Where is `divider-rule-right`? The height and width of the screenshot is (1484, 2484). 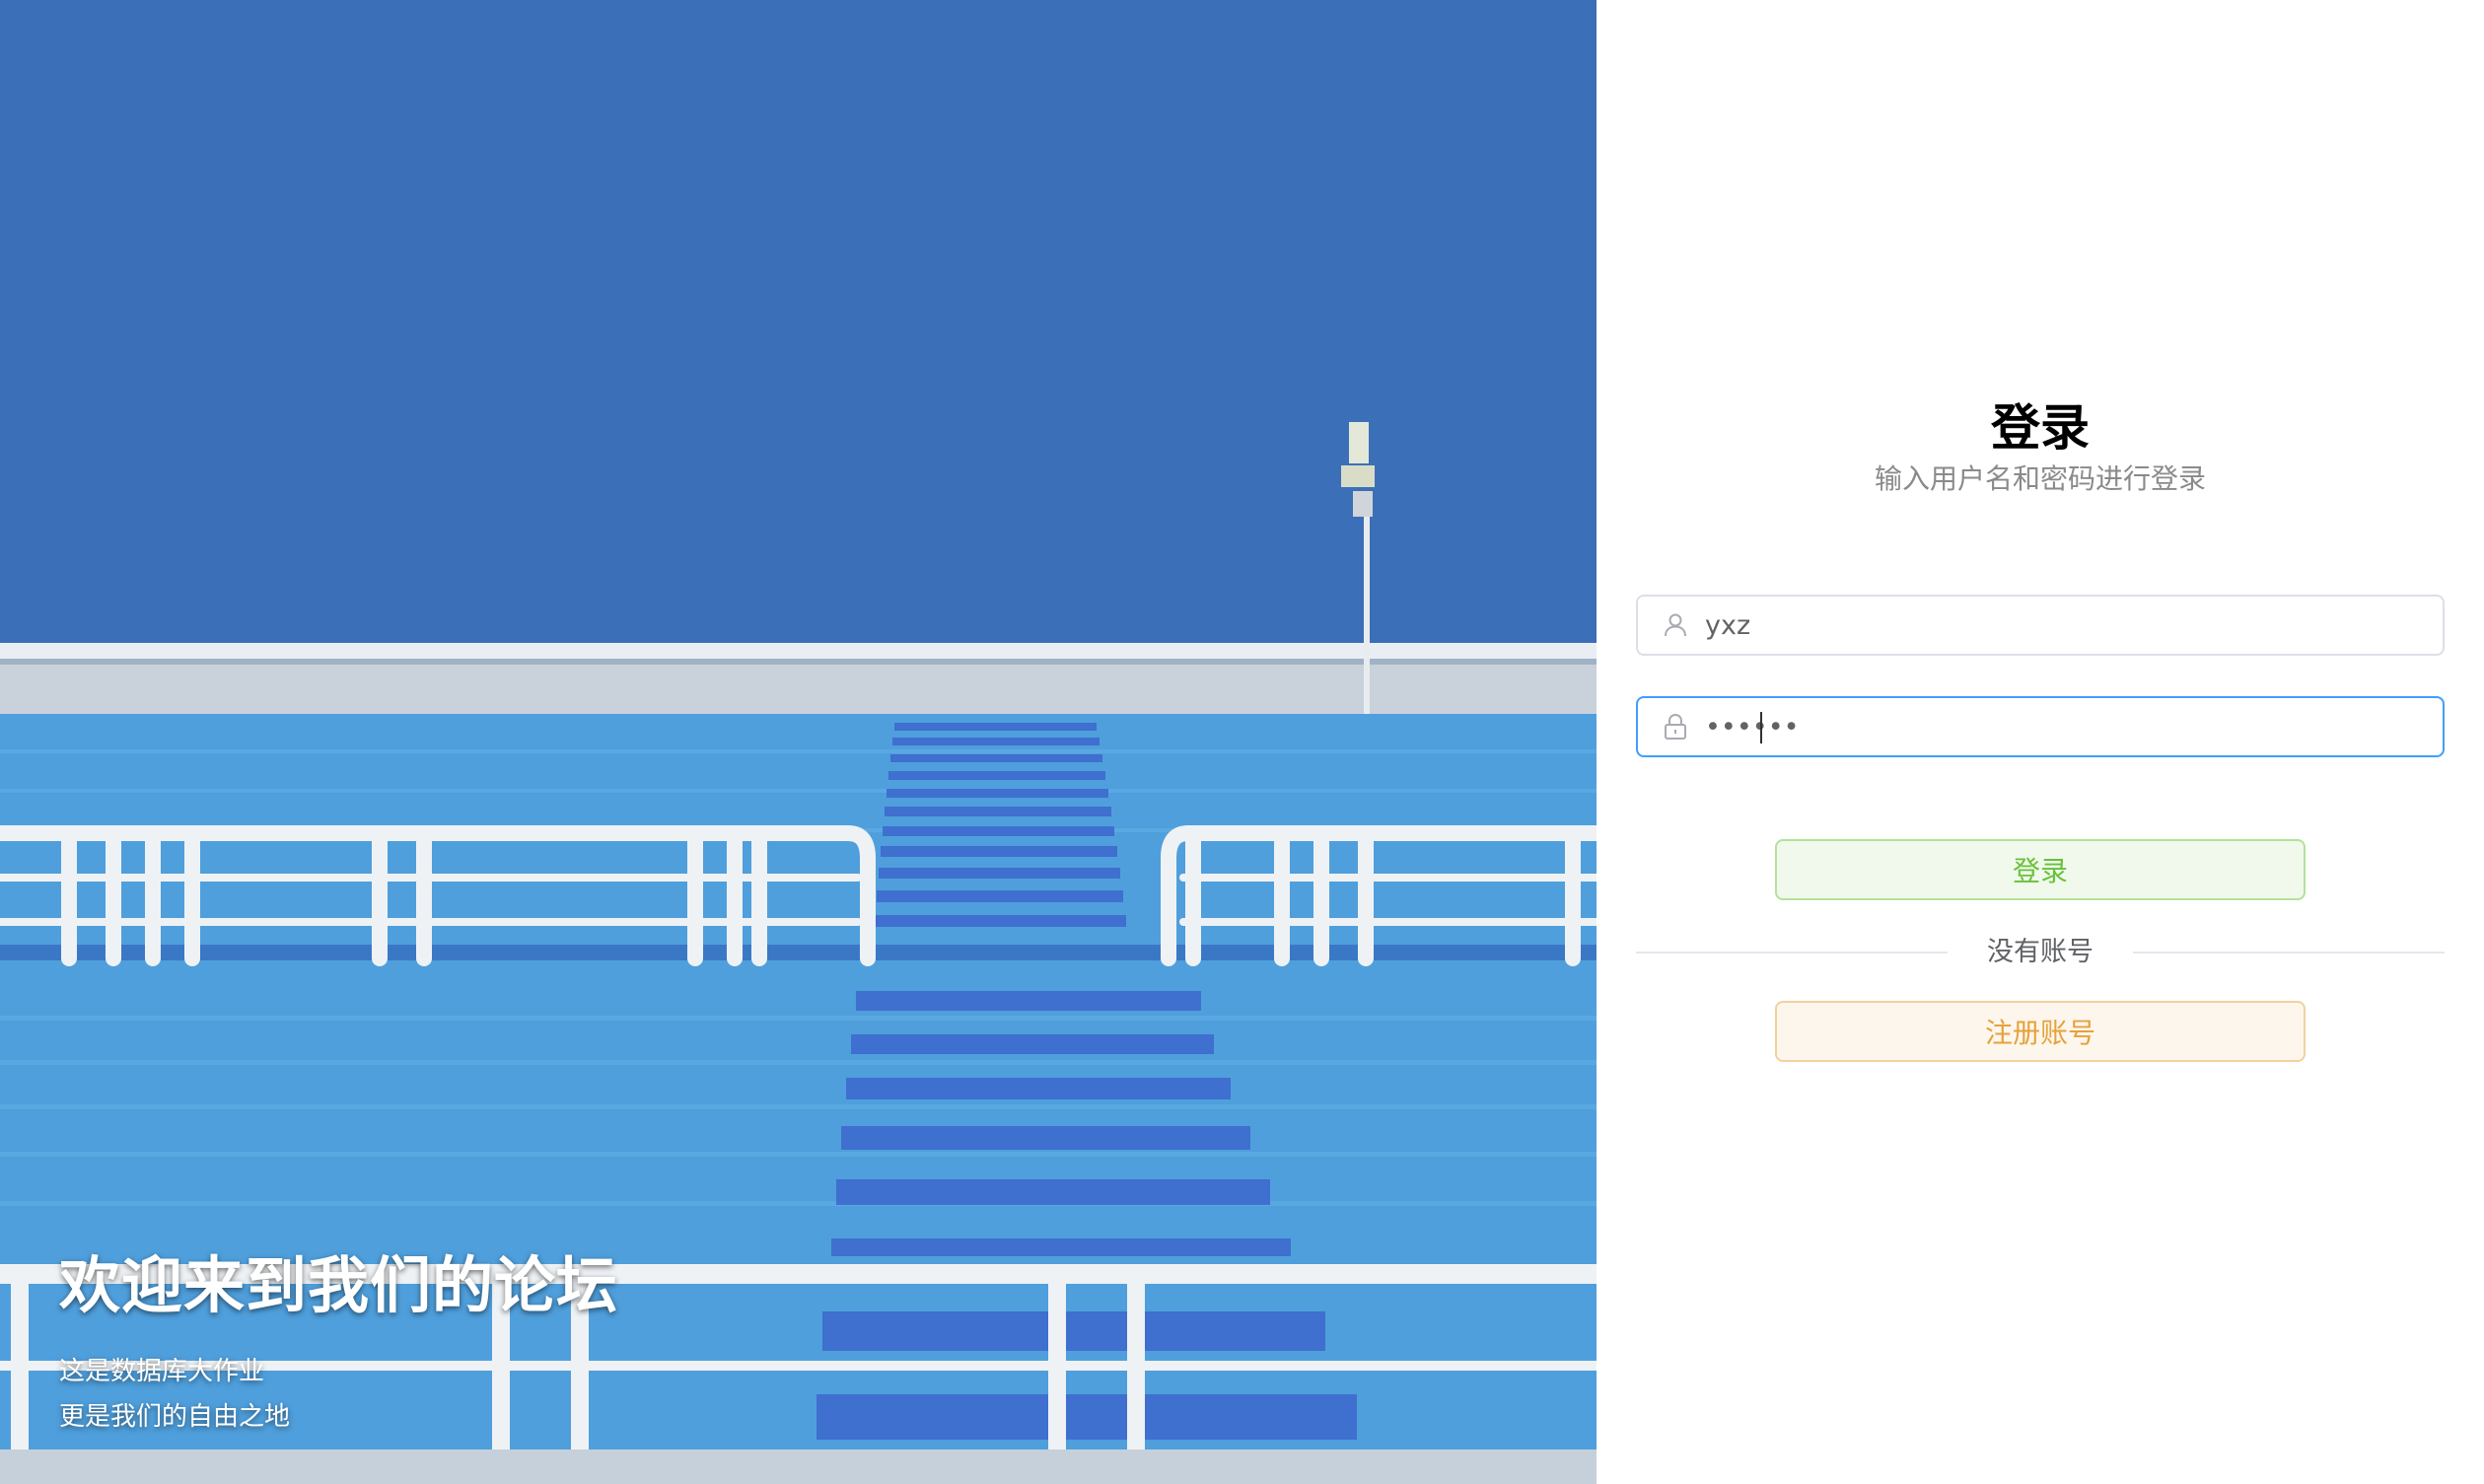
divider-rule-right is located at coordinates (2289, 953).